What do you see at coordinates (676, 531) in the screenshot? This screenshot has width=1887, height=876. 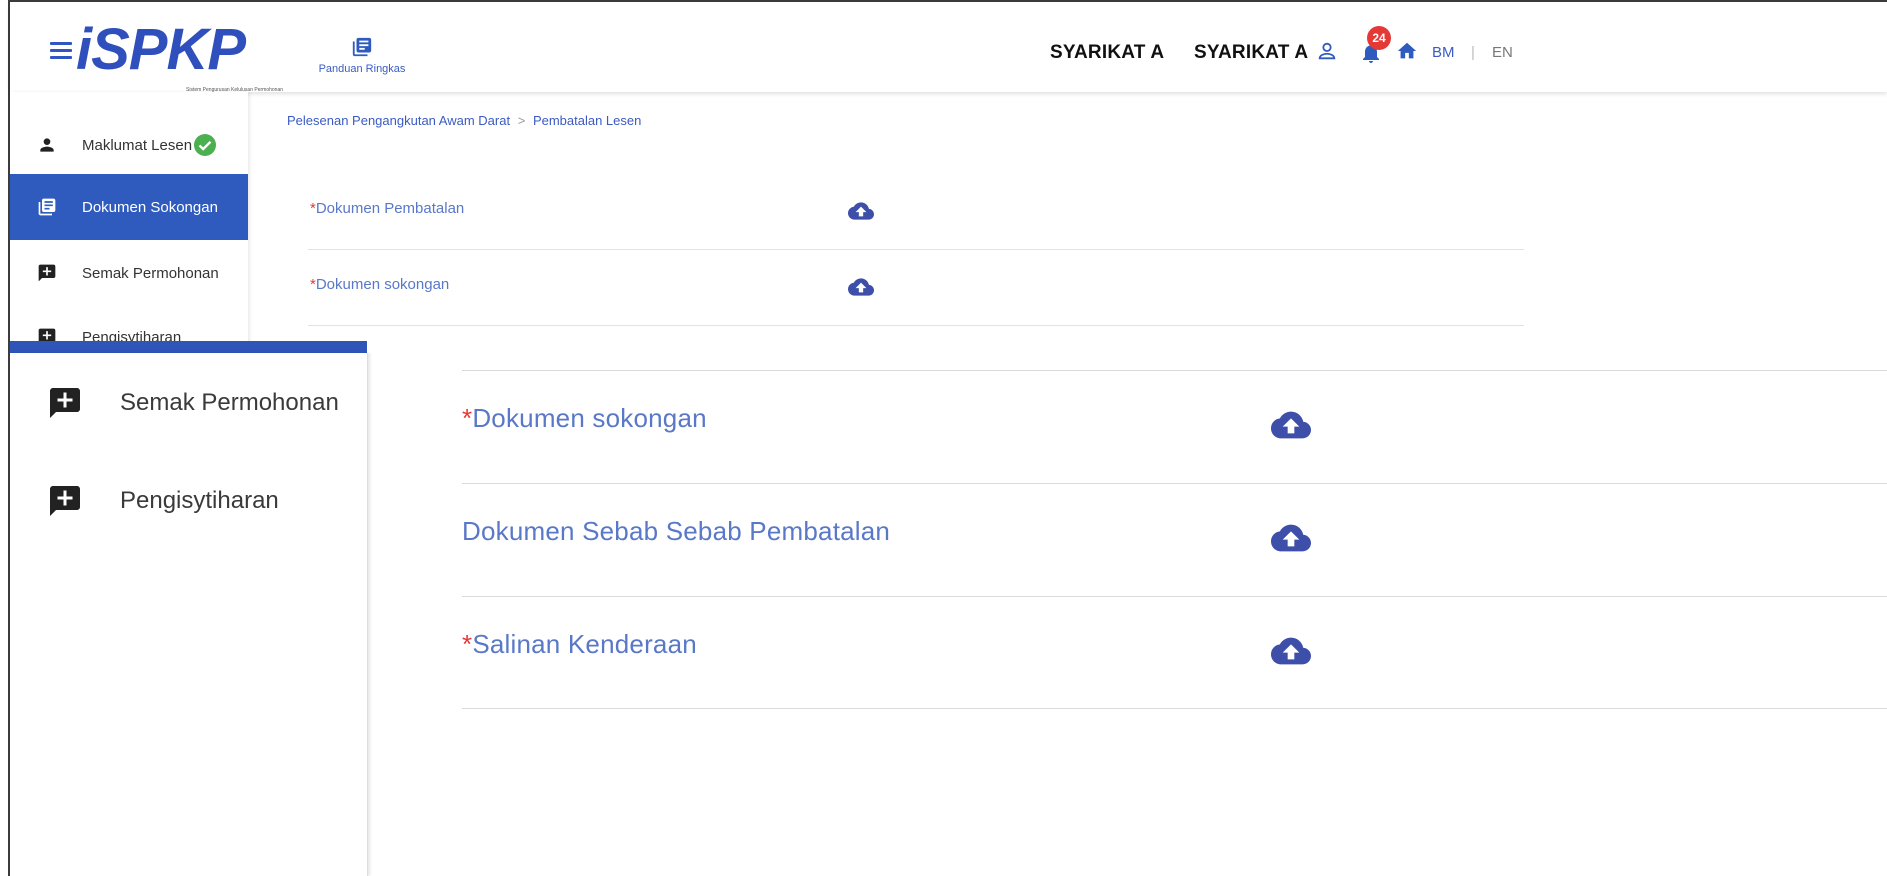 I see `document-label: Dokumen Sebab Sebab Pembatalan` at bounding box center [676, 531].